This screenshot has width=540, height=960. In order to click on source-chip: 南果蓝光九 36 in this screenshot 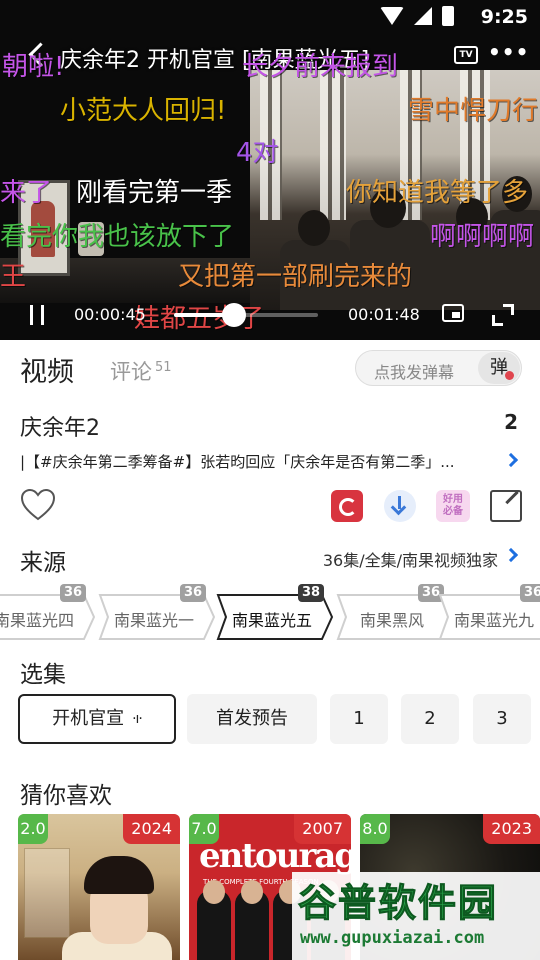, I will do `click(486, 612)`.